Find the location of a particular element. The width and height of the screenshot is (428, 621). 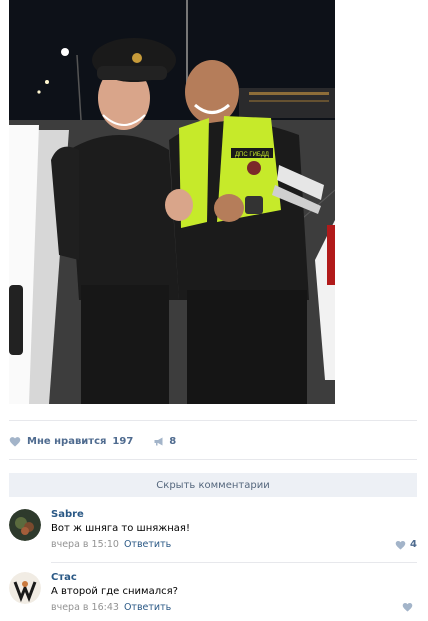

hide-comments-button: Скрыть комментарии is located at coordinates (213, 485).